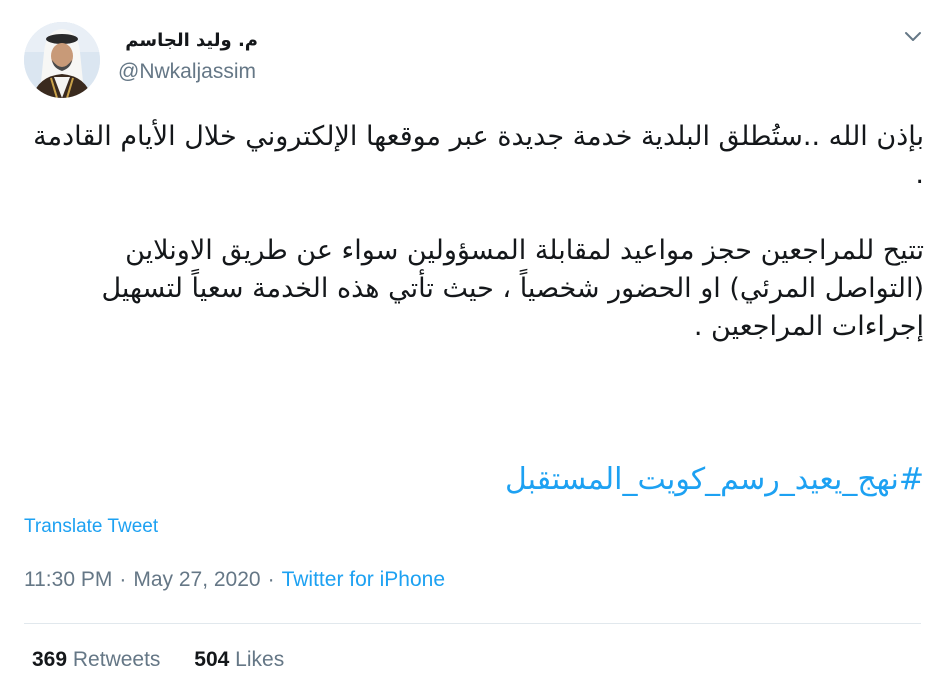  I want to click on divider, so click(472, 623).